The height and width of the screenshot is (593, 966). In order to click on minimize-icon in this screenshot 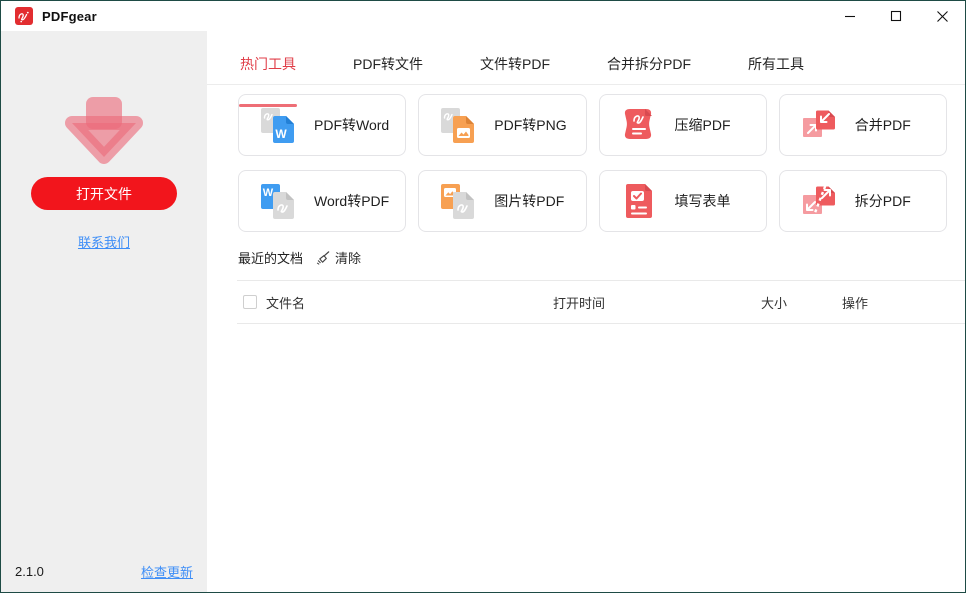, I will do `click(850, 16)`.